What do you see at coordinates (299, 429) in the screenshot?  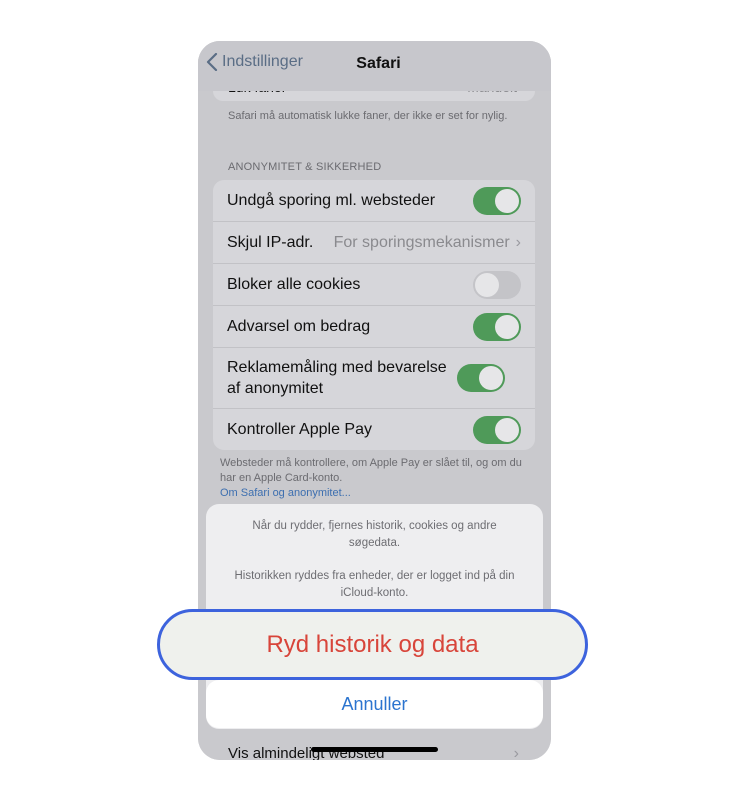 I see `row-label: Kontroller Apple Pay` at bounding box center [299, 429].